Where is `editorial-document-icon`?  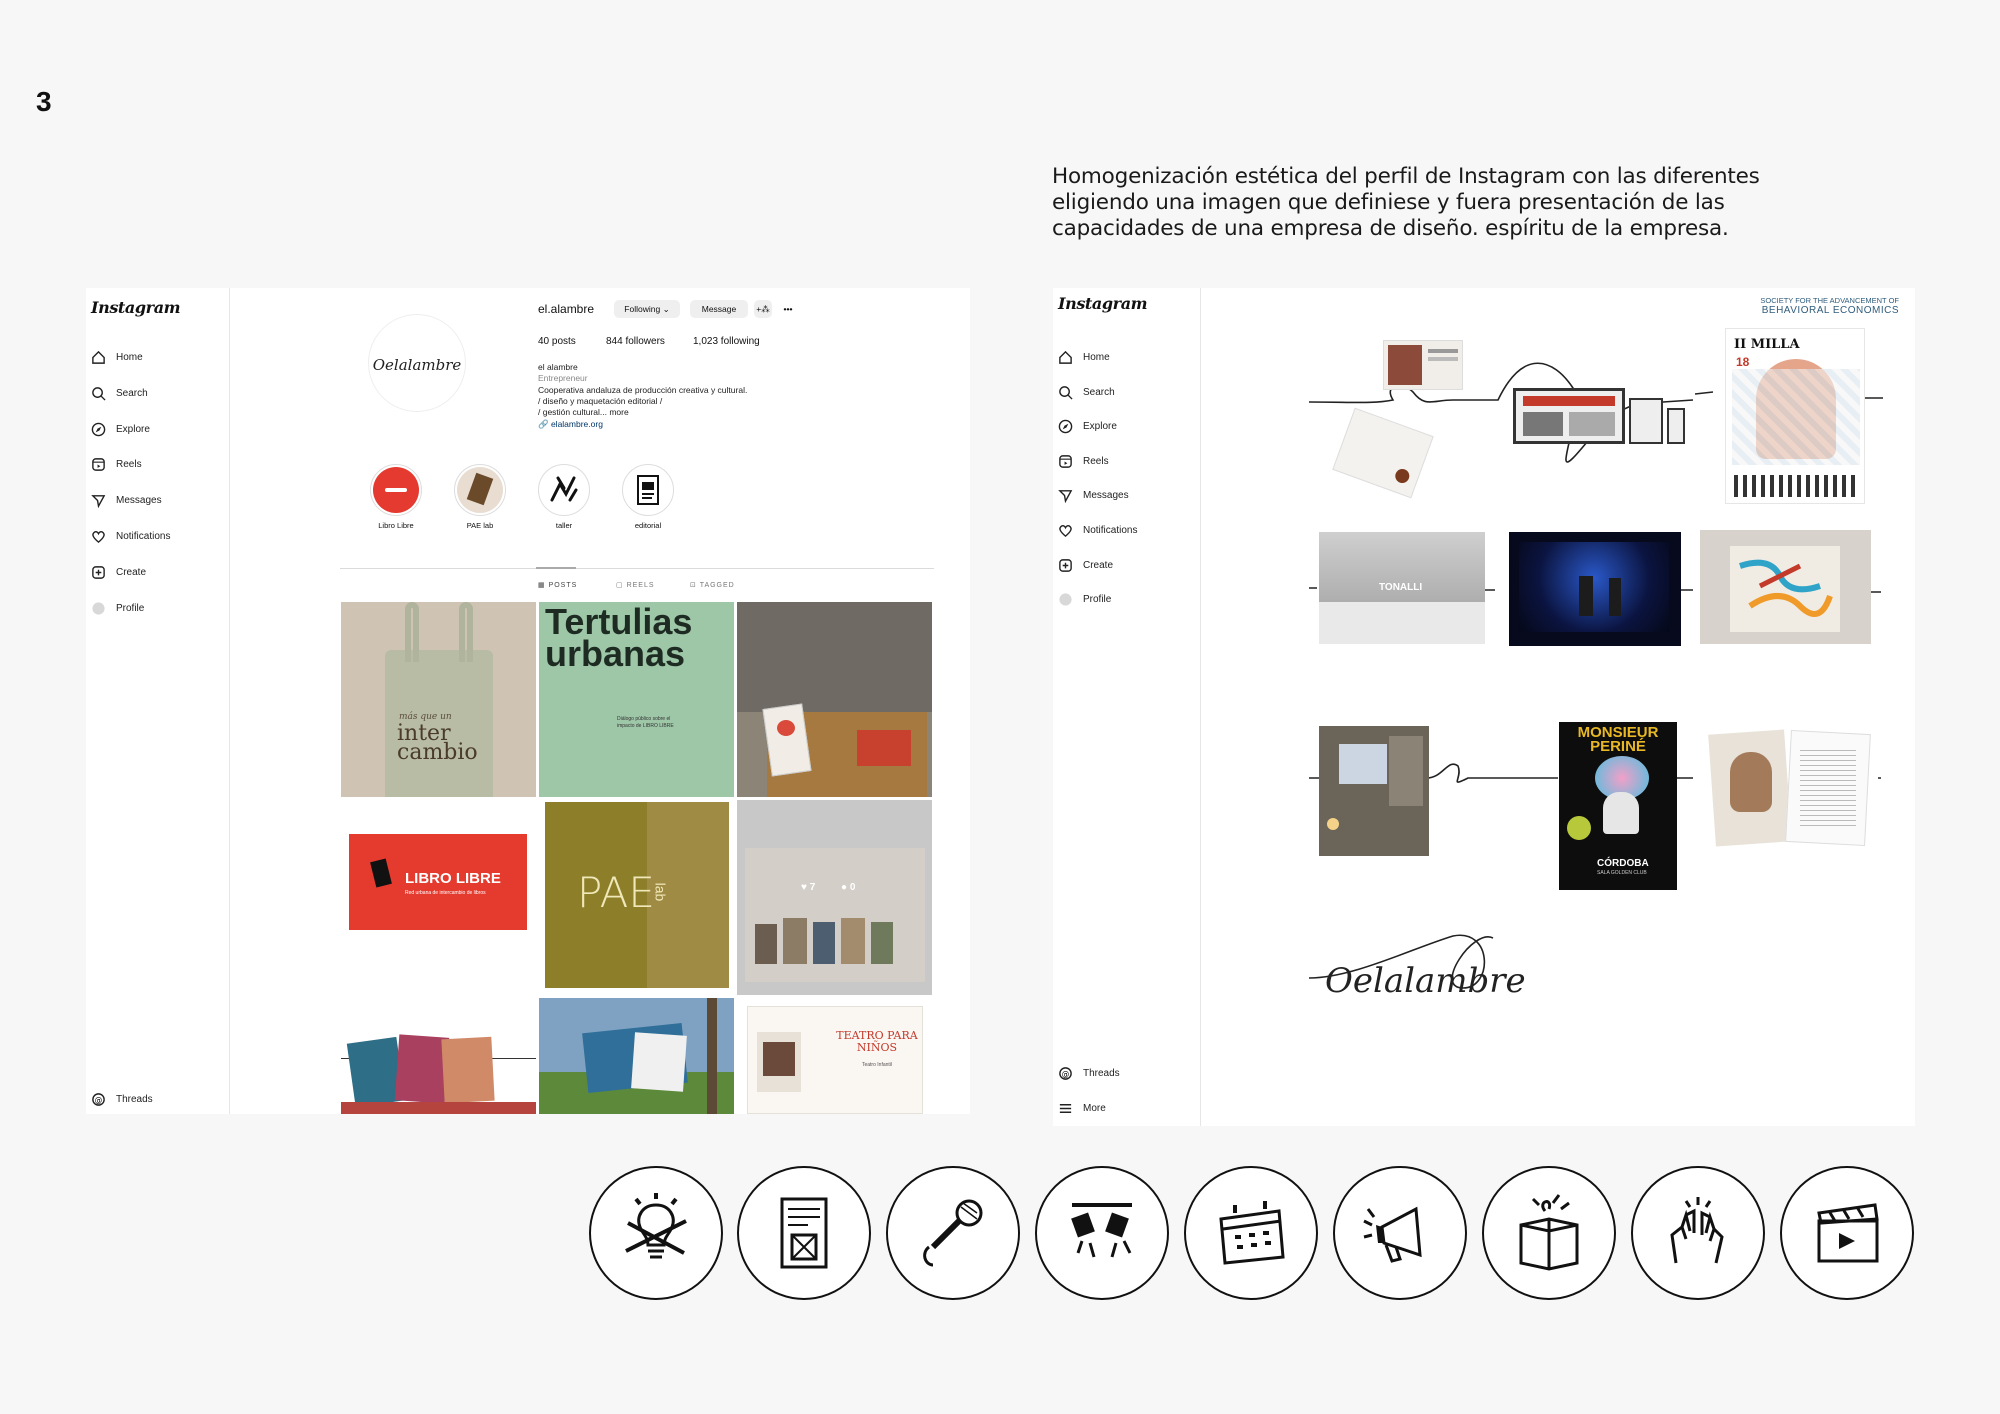 editorial-document-icon is located at coordinates (804, 1233).